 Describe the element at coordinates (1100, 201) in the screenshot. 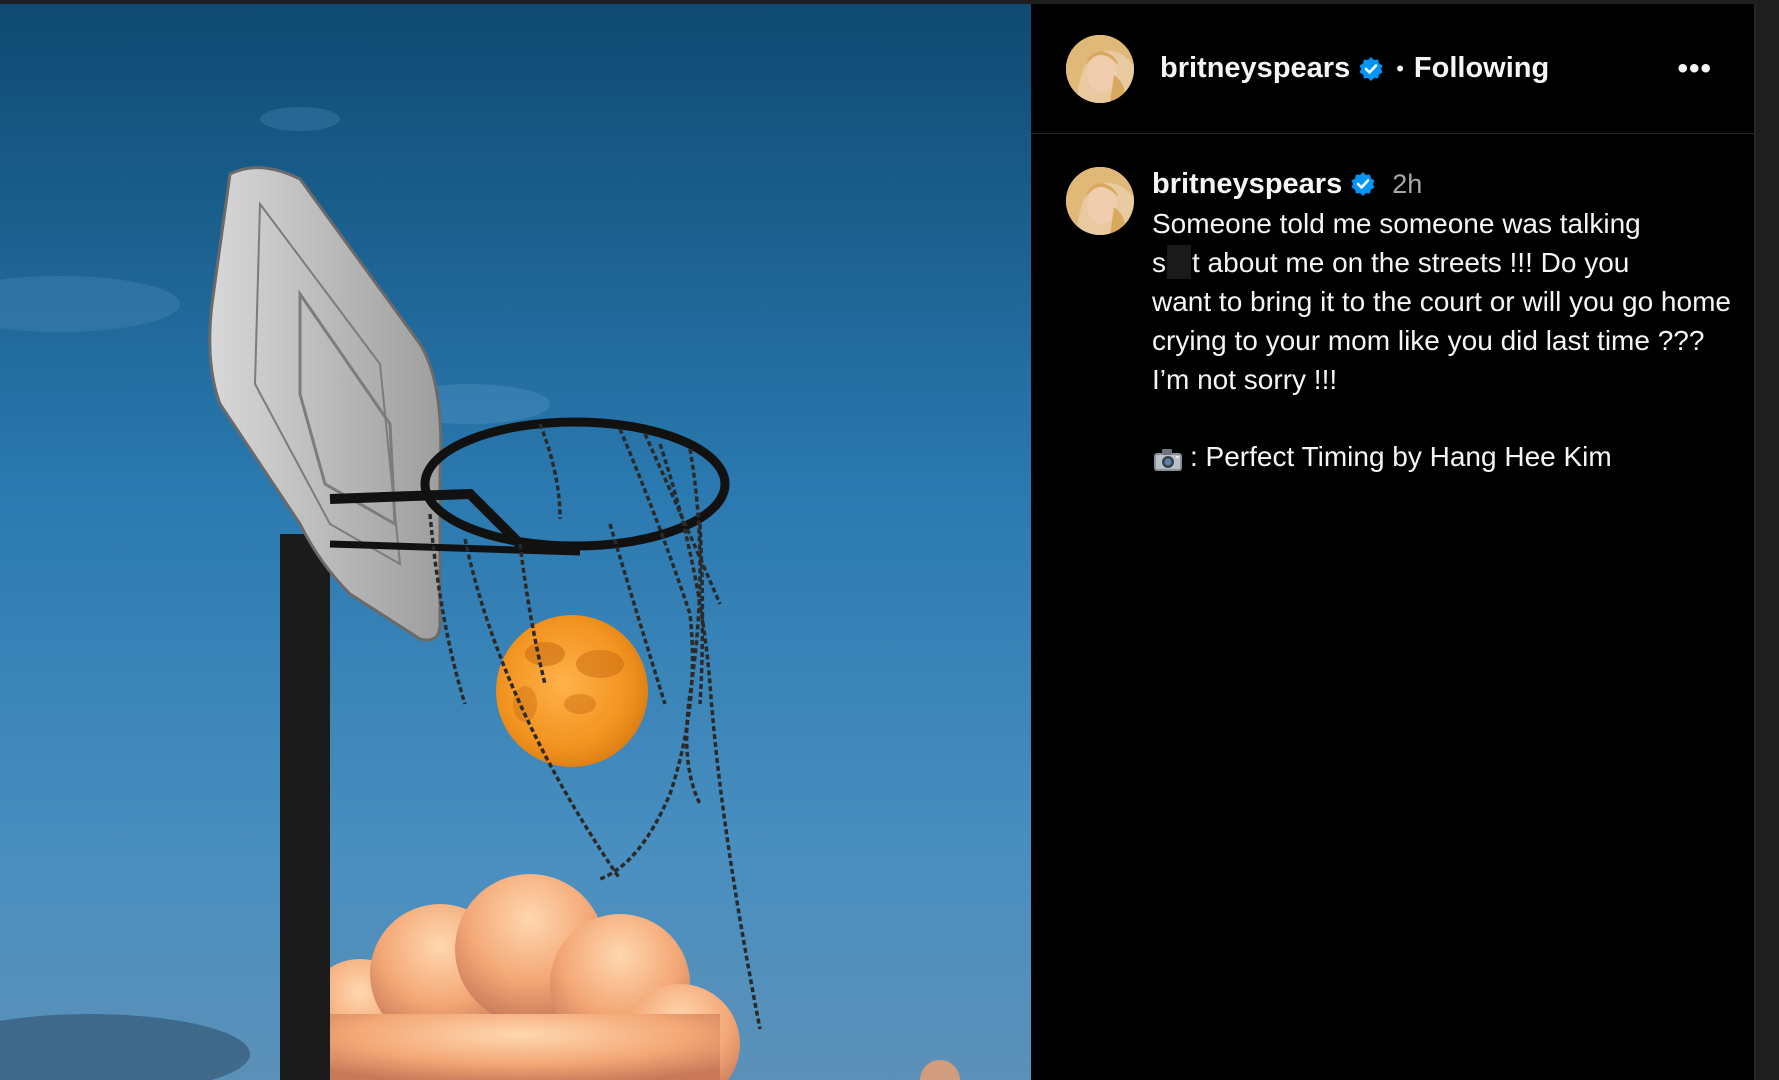

I see `caption-avatar` at that location.